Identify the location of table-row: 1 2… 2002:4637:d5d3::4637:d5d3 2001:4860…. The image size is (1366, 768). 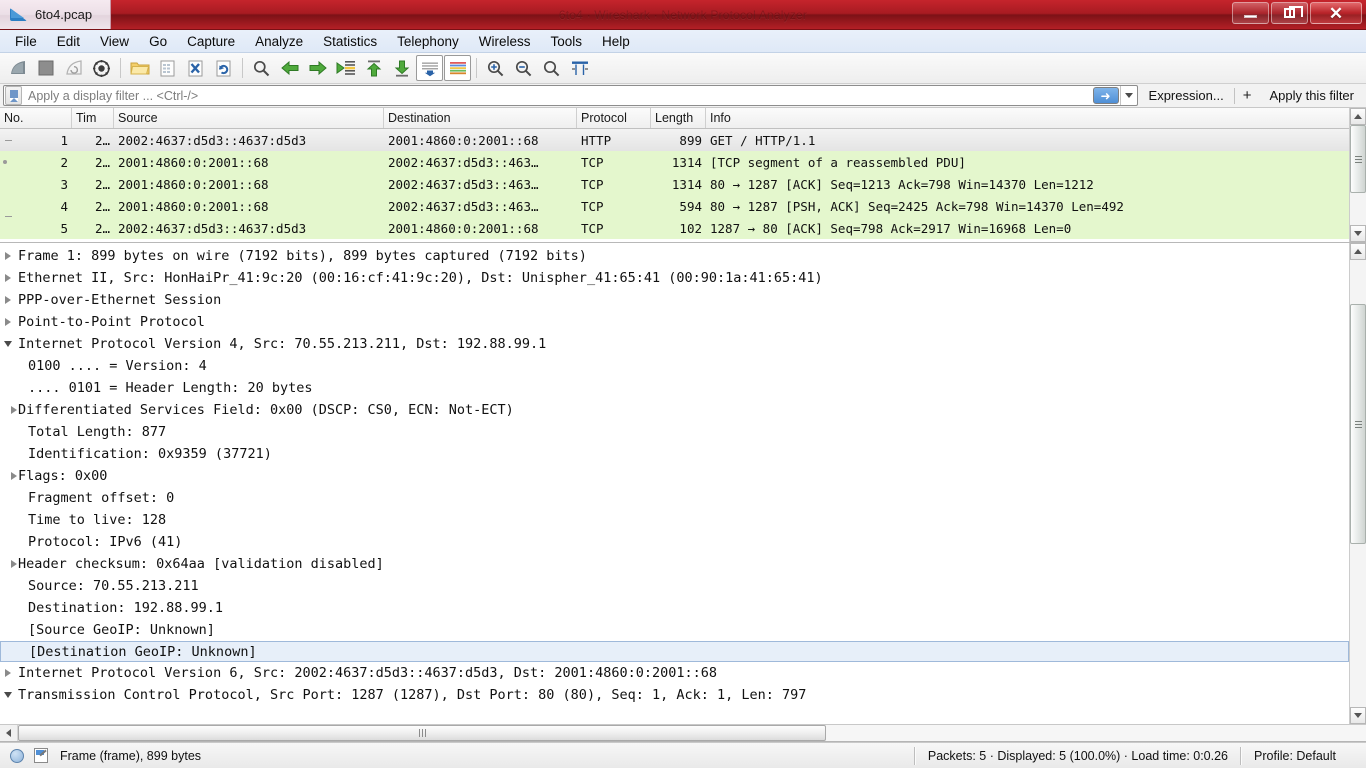
(674, 140).